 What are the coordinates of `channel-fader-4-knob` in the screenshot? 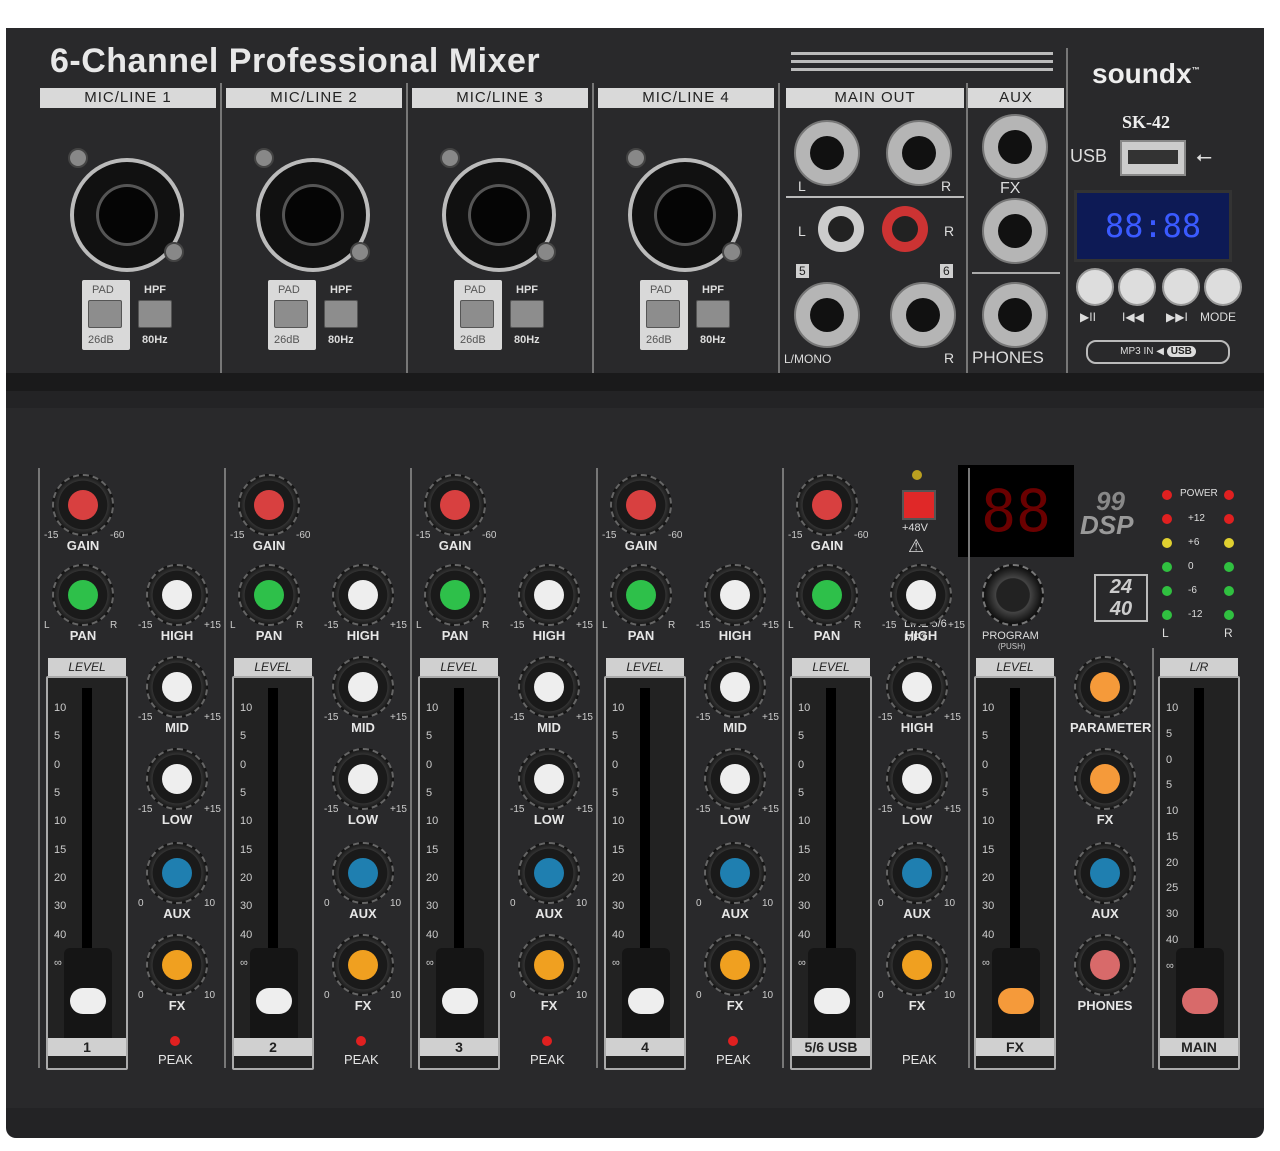 It's located at (646, 998).